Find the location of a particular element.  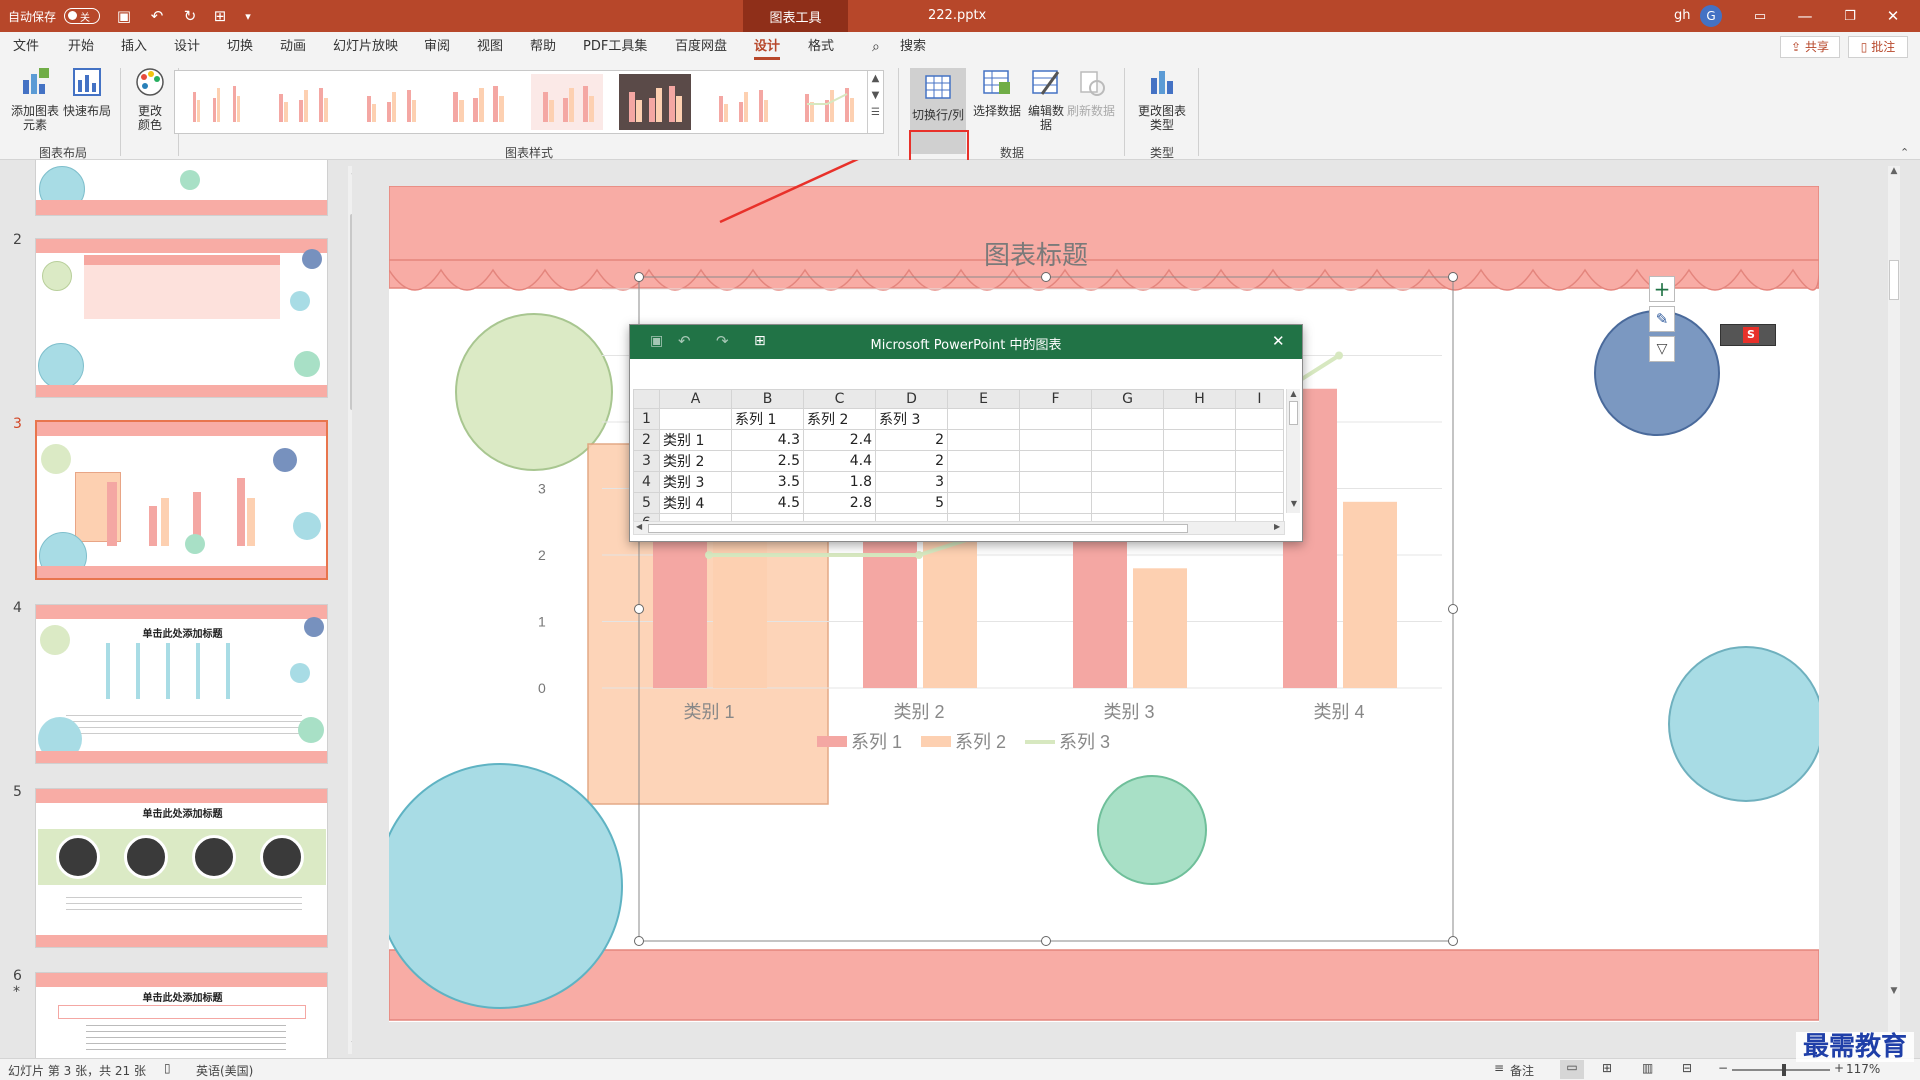

select-data-button: 选择数据 is located at coordinates (997, 92).